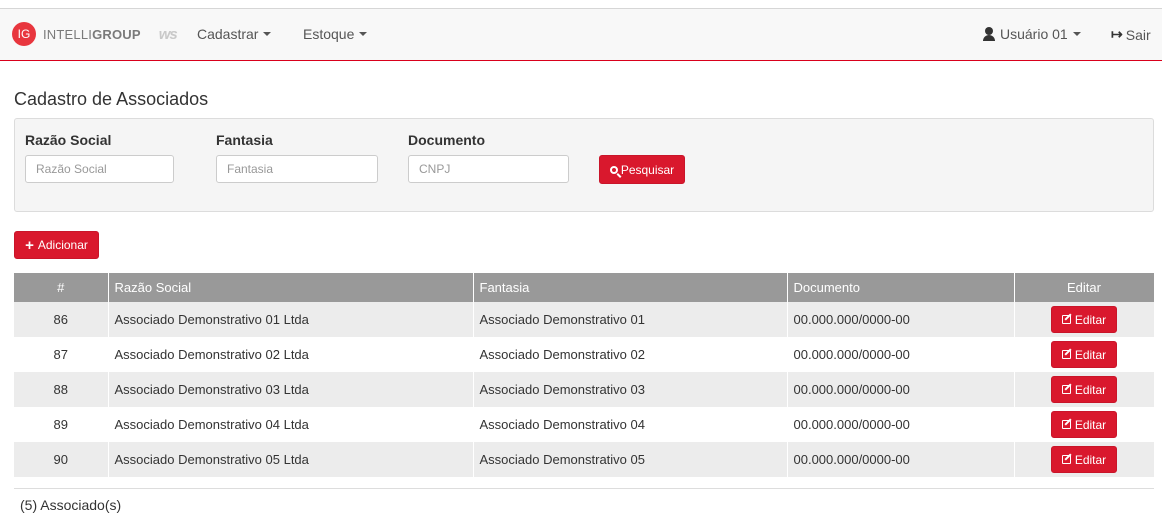 This screenshot has height=526, width=1162. Describe the element at coordinates (29, 245) in the screenshot. I see `plus-icon: +` at that location.